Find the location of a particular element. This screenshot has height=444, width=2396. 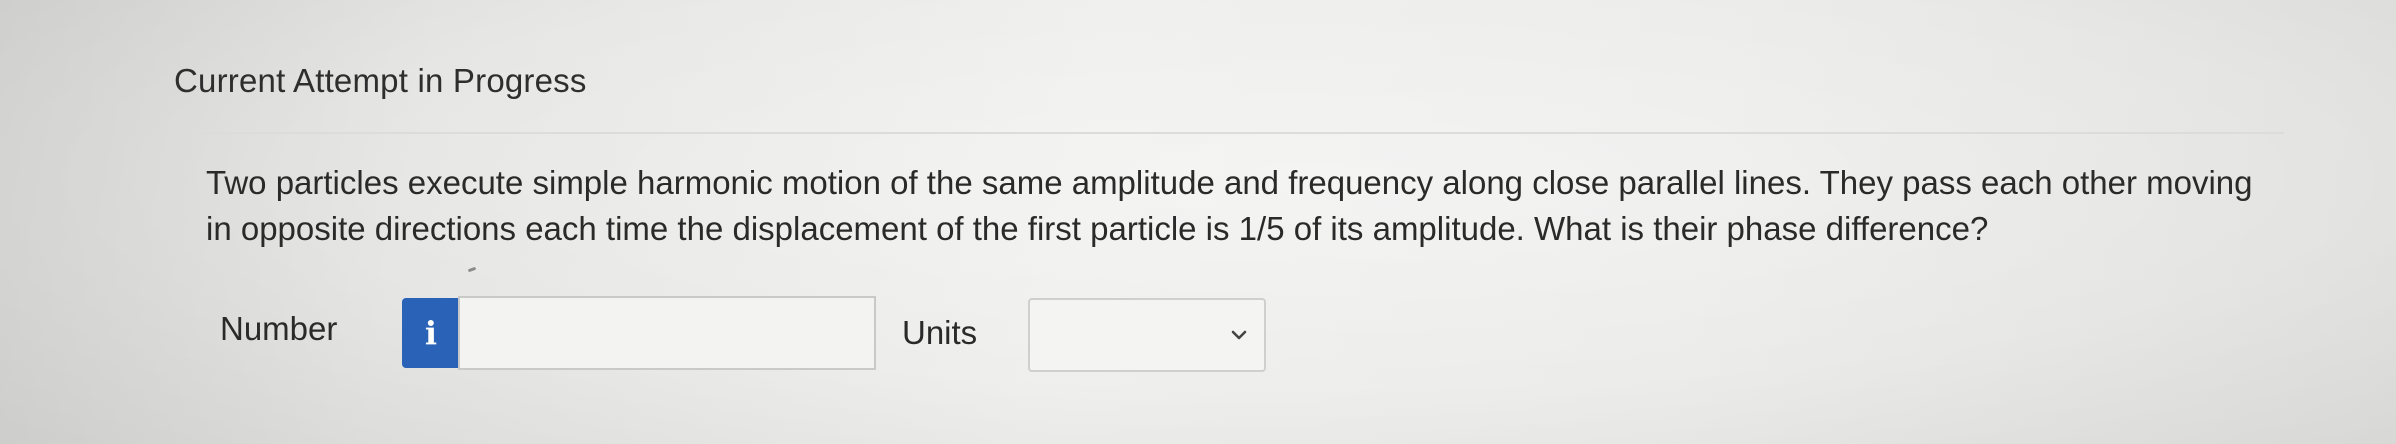

units-label: Units is located at coordinates (940, 332).